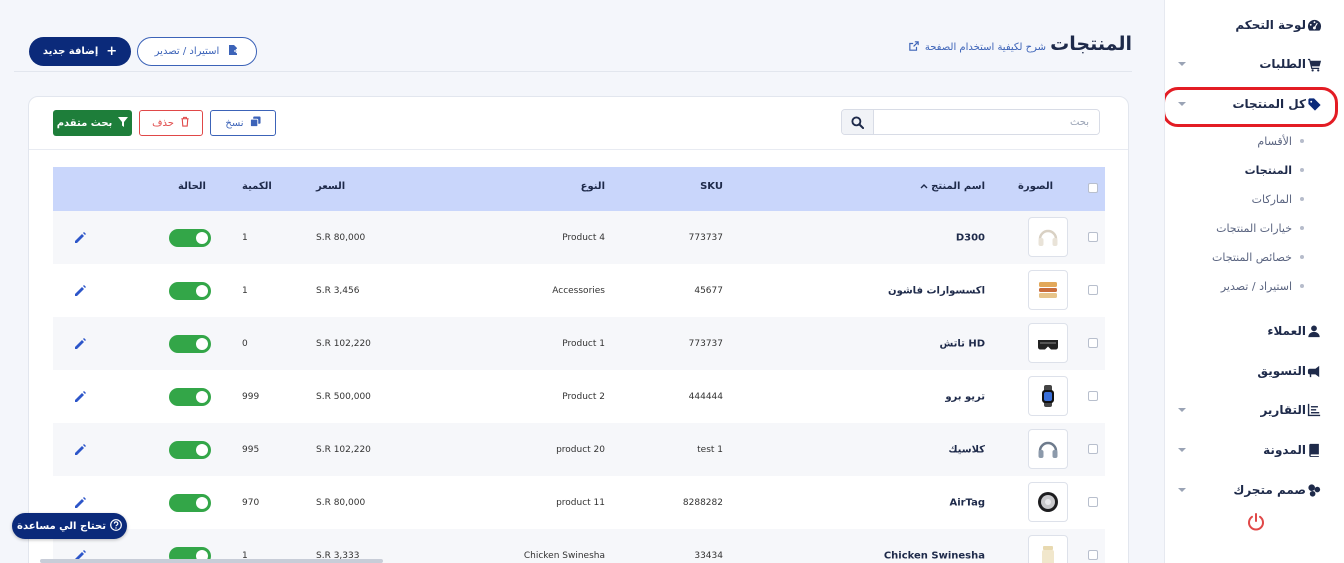 Image resolution: width=1344 pixels, height=563 pixels. Describe the element at coordinates (116, 526) in the screenshot. I see `question-icon` at that location.